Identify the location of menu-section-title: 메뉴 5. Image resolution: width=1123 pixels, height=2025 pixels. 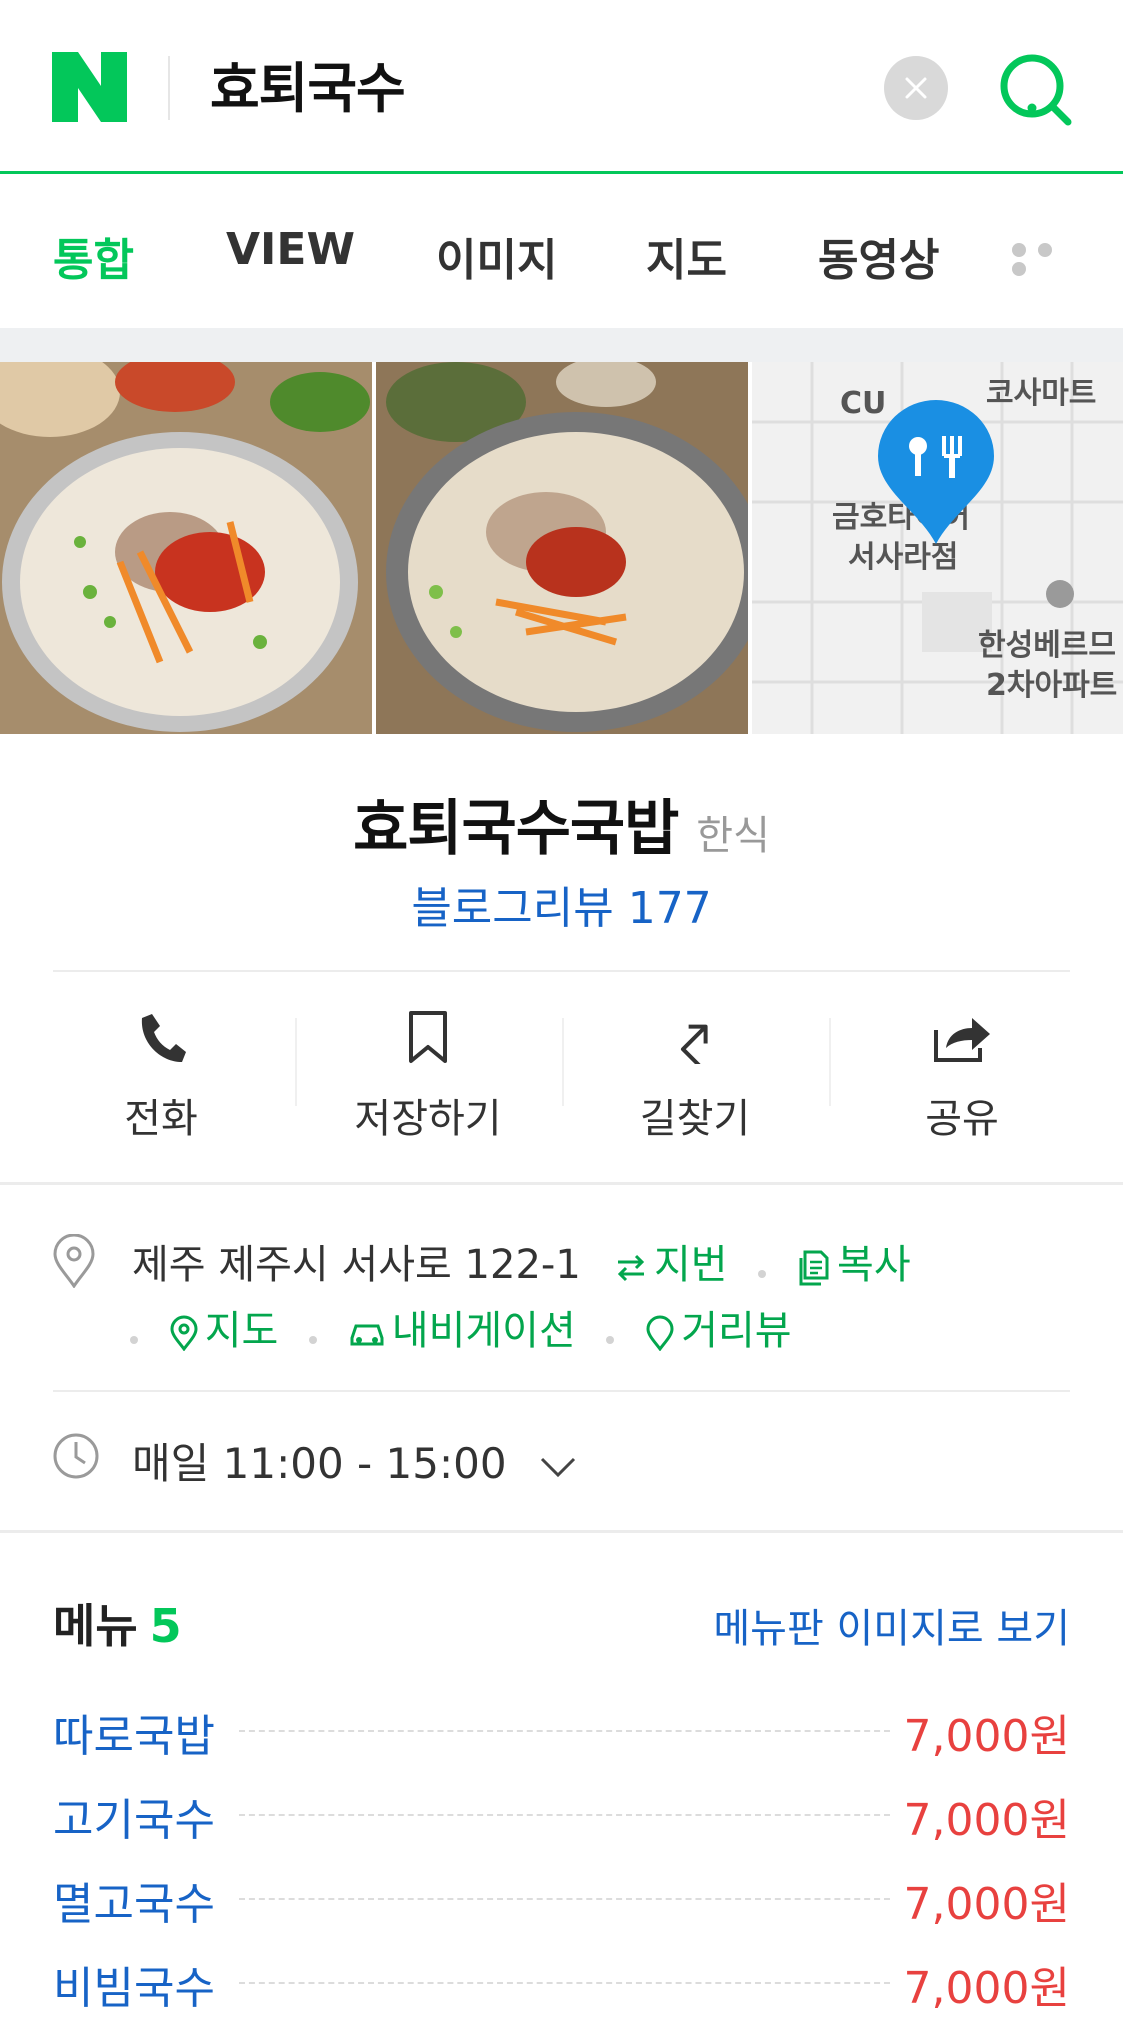
(117, 1623).